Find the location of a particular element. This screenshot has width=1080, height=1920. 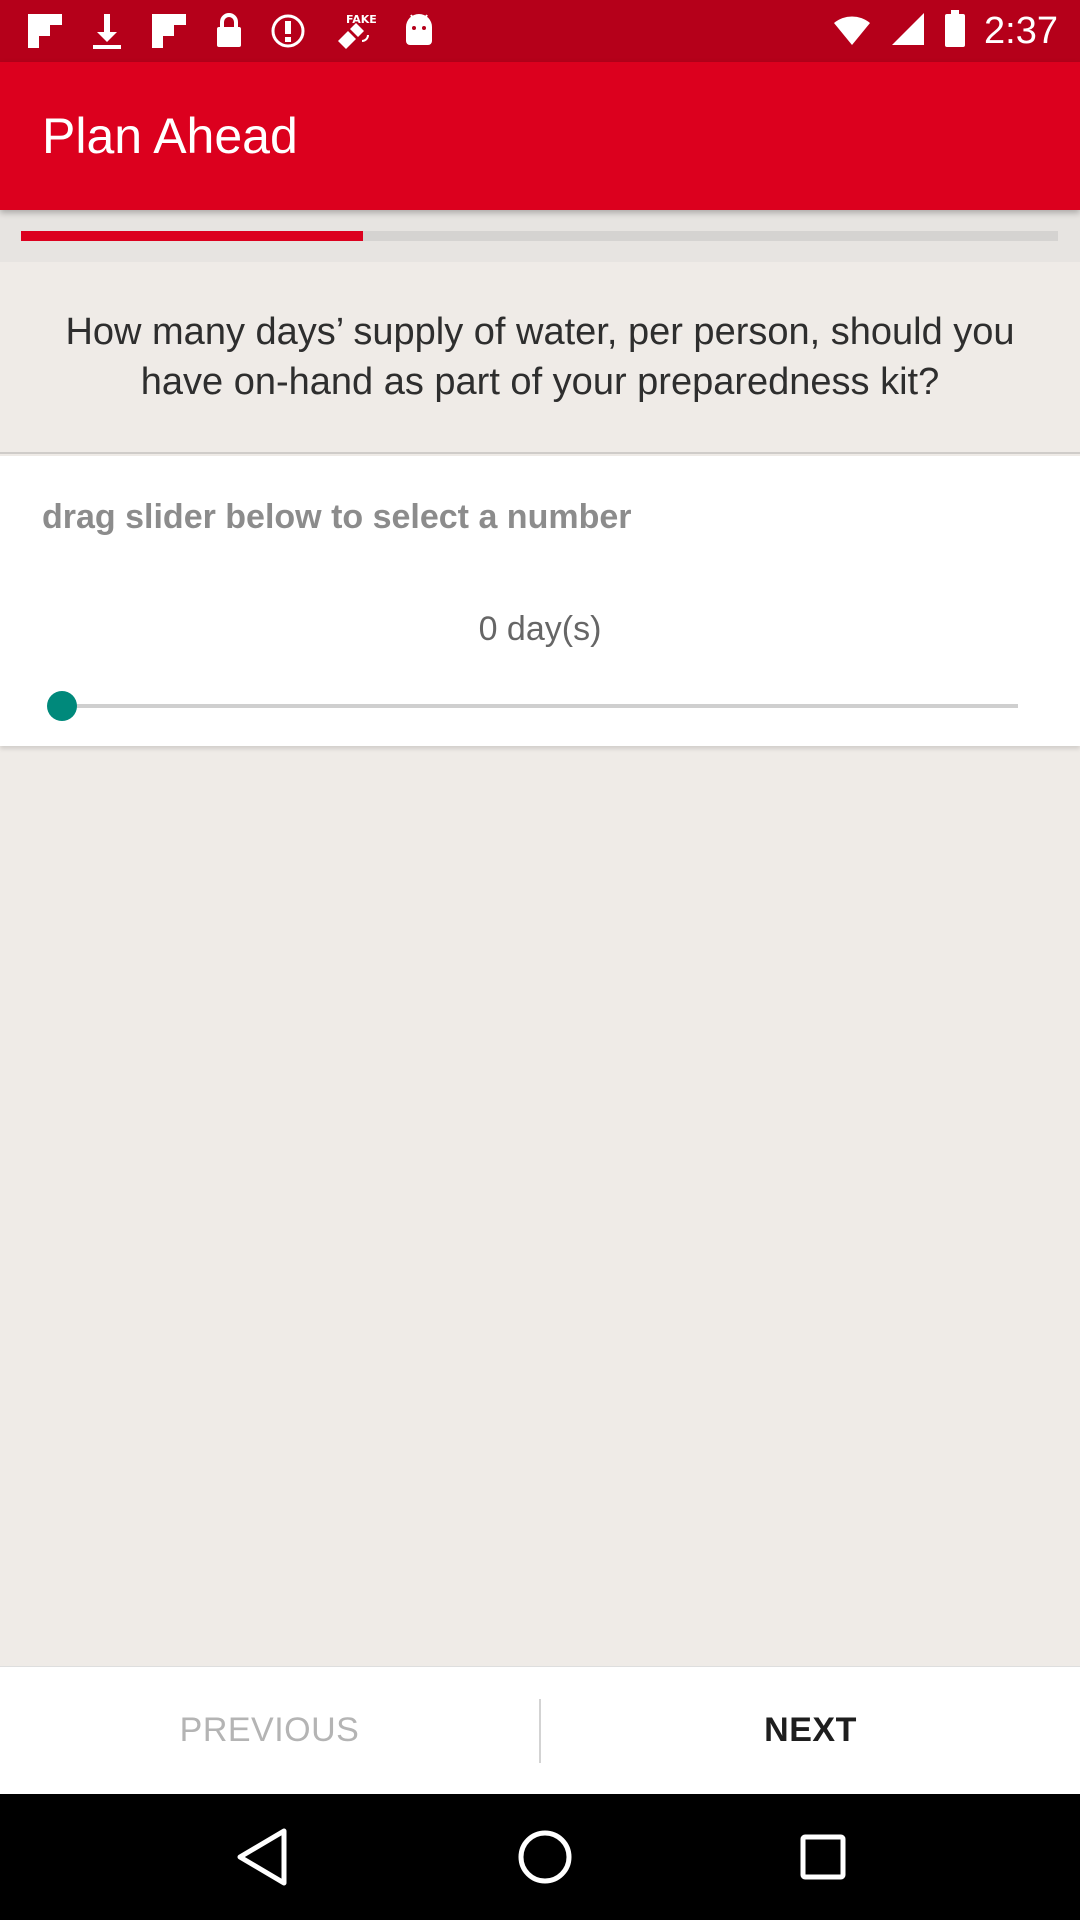

download-icon is located at coordinates (107, 31).